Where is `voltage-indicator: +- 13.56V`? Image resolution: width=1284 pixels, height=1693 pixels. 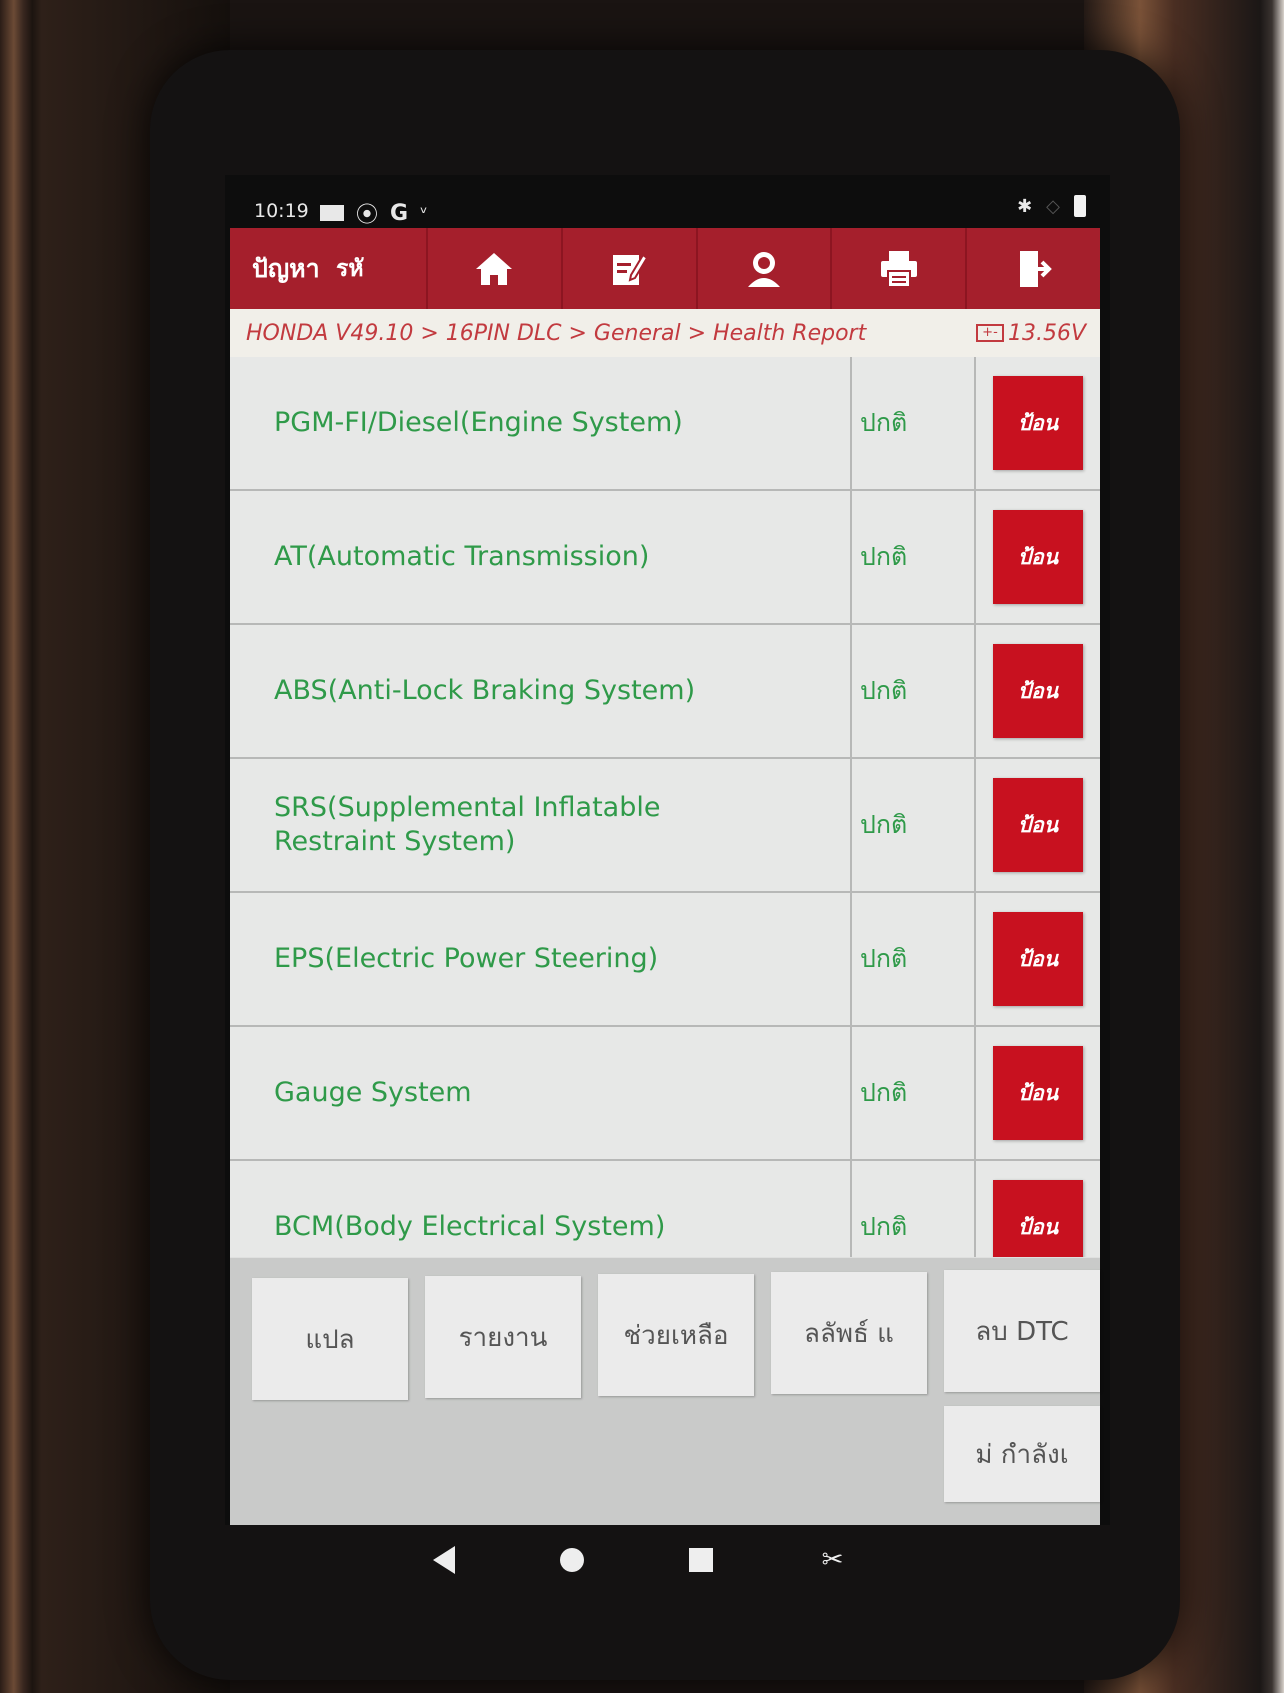
voltage-indicator: +- 13.56V is located at coordinates (1030, 333).